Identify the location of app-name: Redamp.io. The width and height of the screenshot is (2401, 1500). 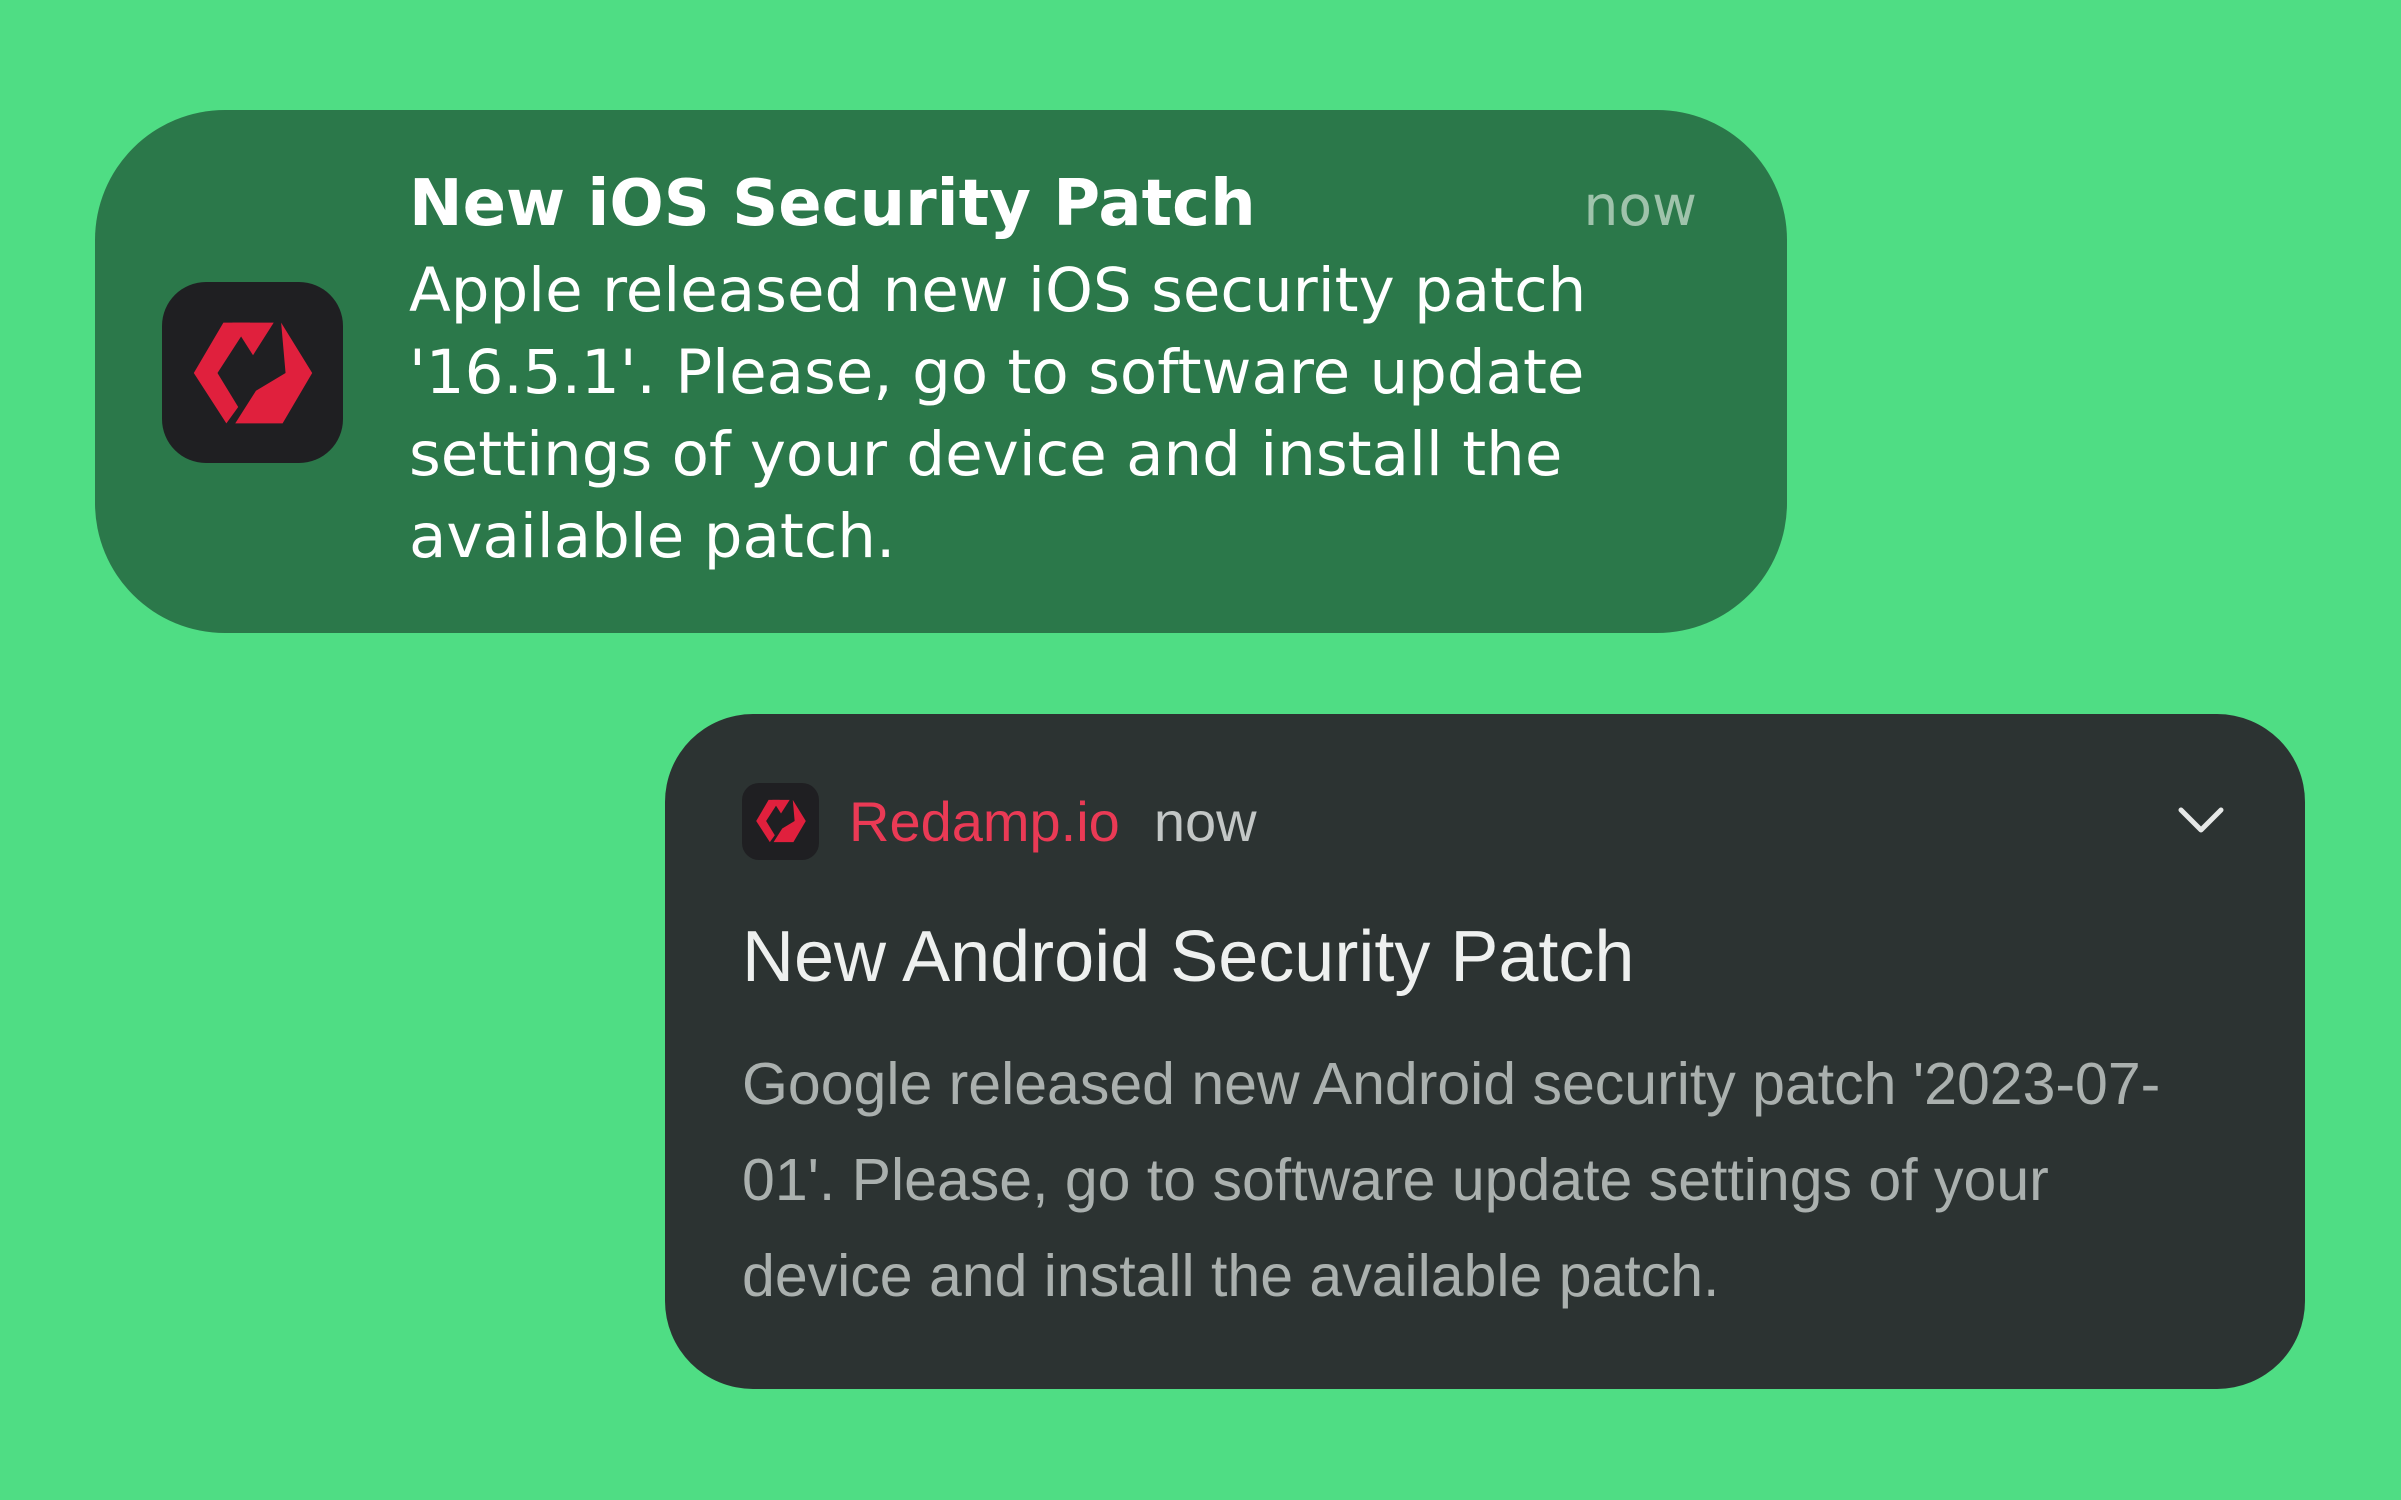
(984, 821).